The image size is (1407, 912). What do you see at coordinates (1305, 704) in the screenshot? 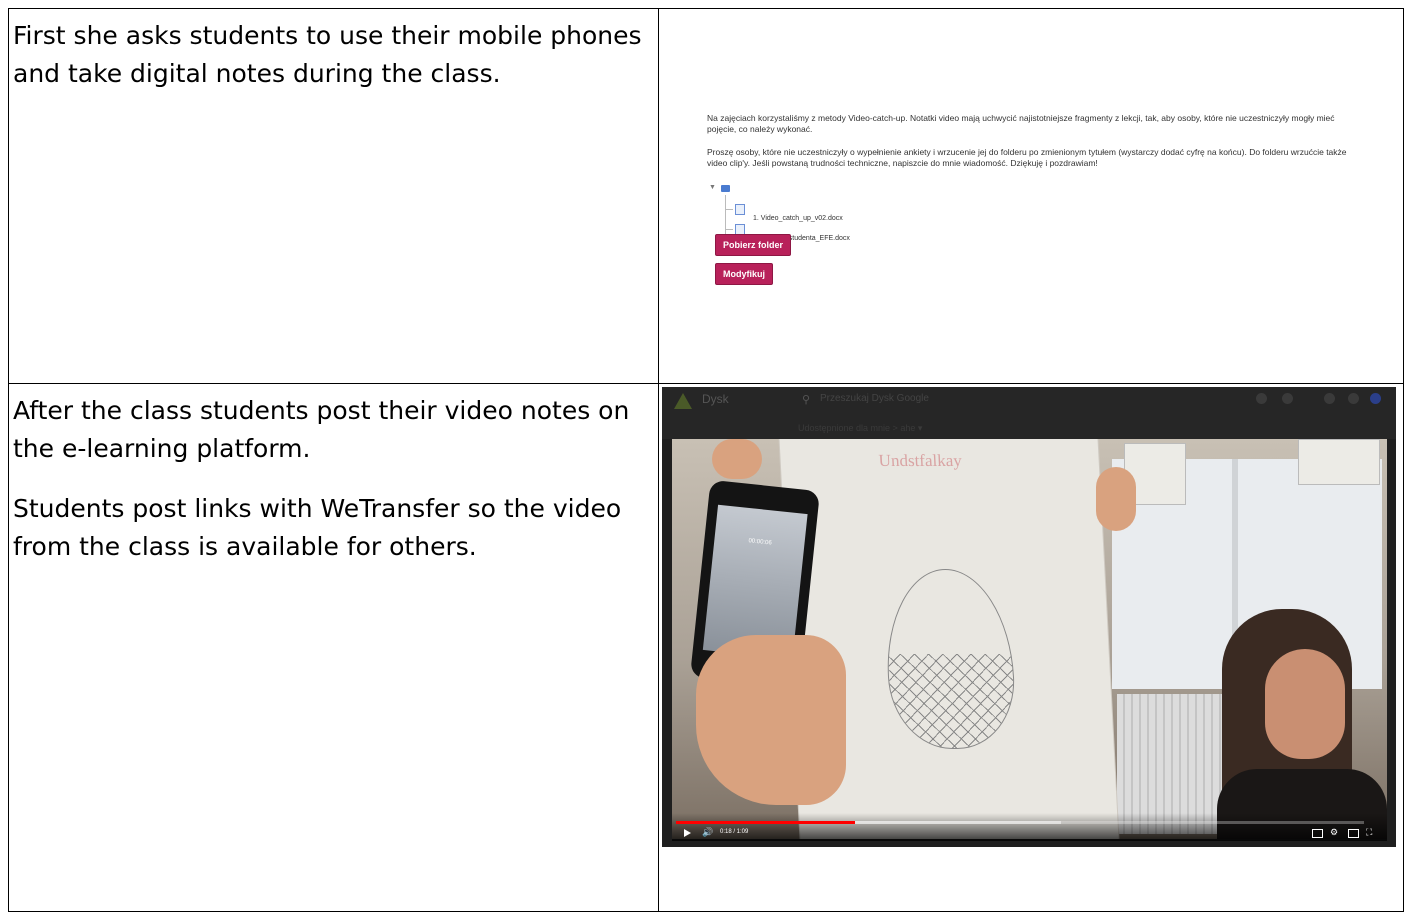
I see `person-face` at bounding box center [1305, 704].